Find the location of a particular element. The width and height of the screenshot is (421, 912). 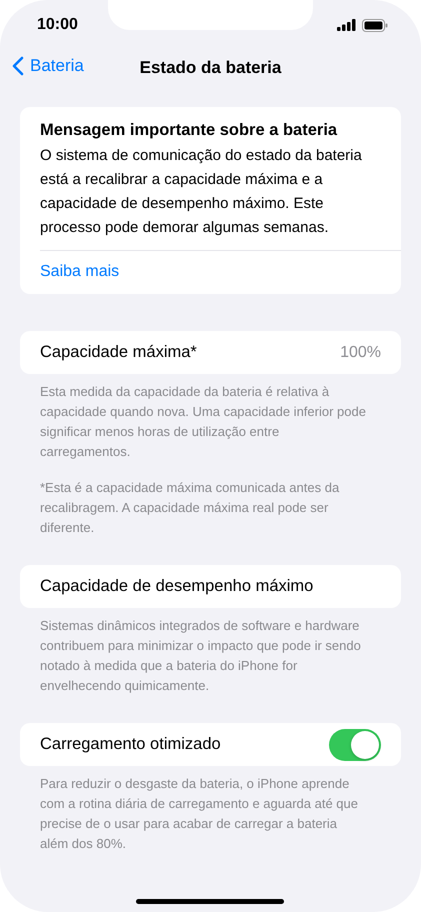

learn-more-link: Saiba mais is located at coordinates (210, 272).